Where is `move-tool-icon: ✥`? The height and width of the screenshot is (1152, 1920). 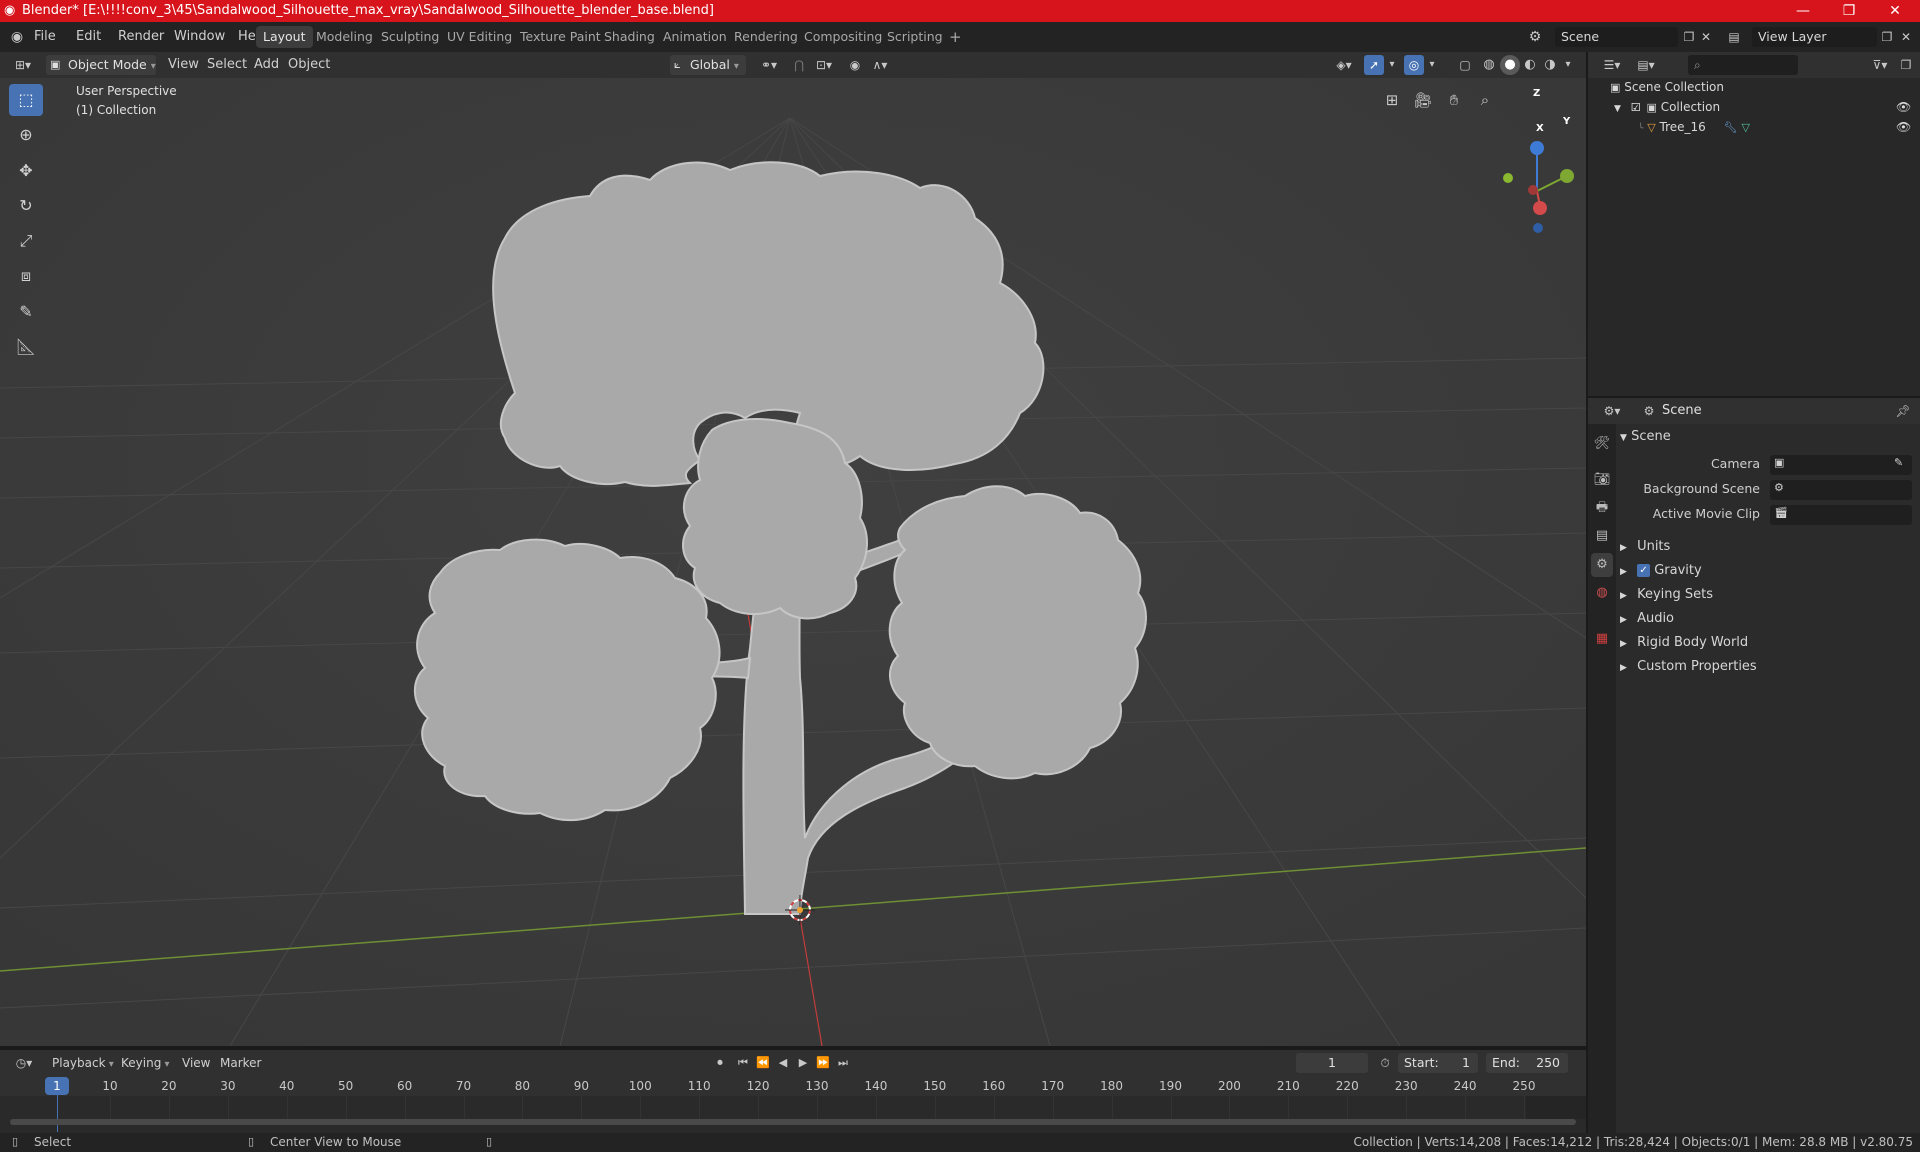
move-tool-icon: ✥ is located at coordinates (26, 171).